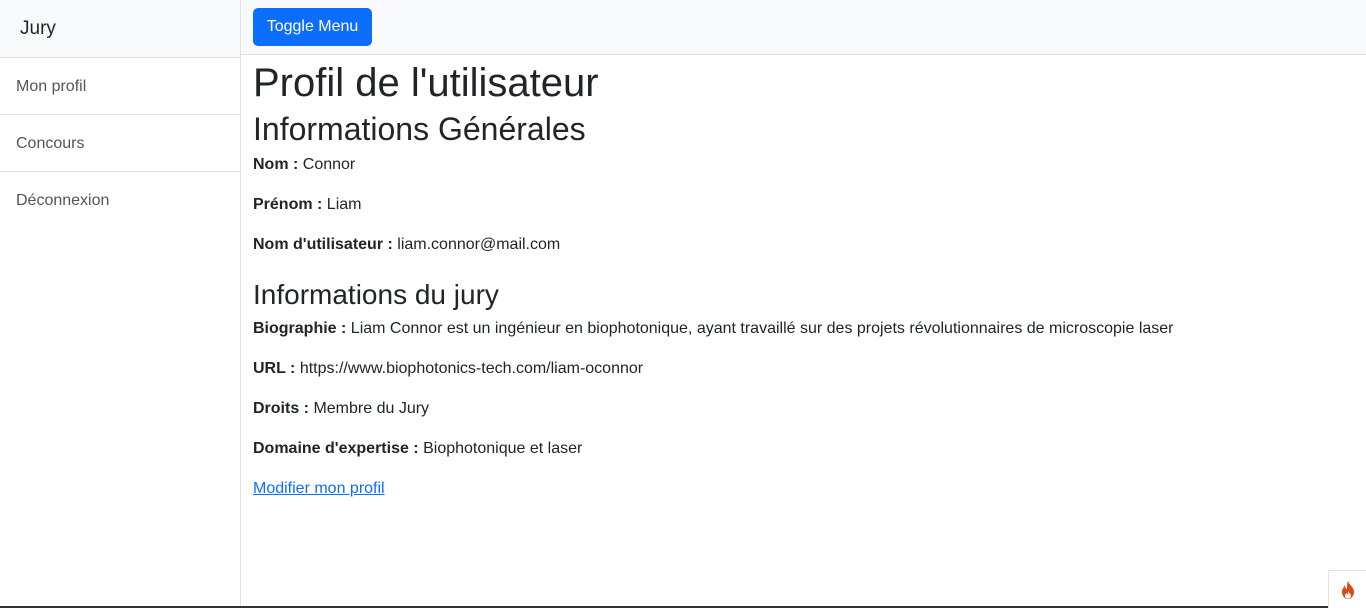 This screenshot has height=608, width=1366. Describe the element at coordinates (803, 205) in the screenshot. I see `info-row-prenom: Prénom : Liam` at that location.